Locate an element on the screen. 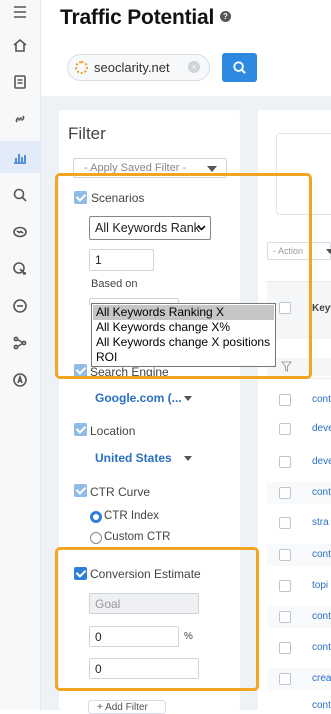  search-button is located at coordinates (239, 67).